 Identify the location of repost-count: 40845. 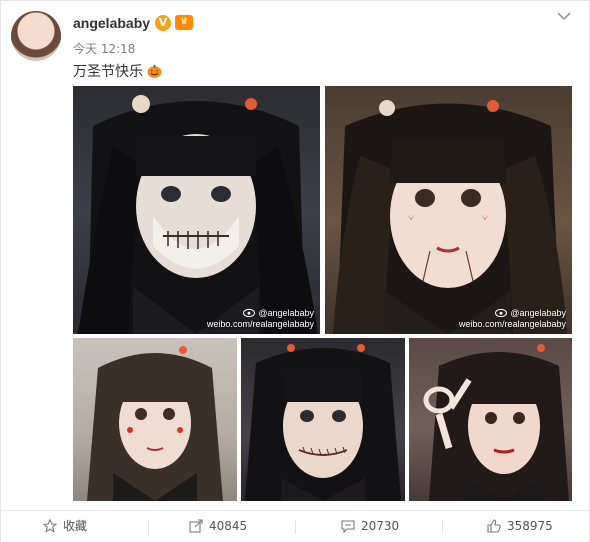
(228, 526).